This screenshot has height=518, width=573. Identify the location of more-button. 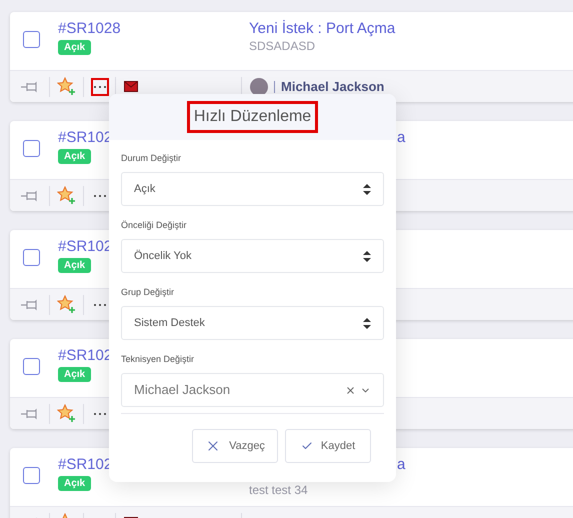
(99, 87).